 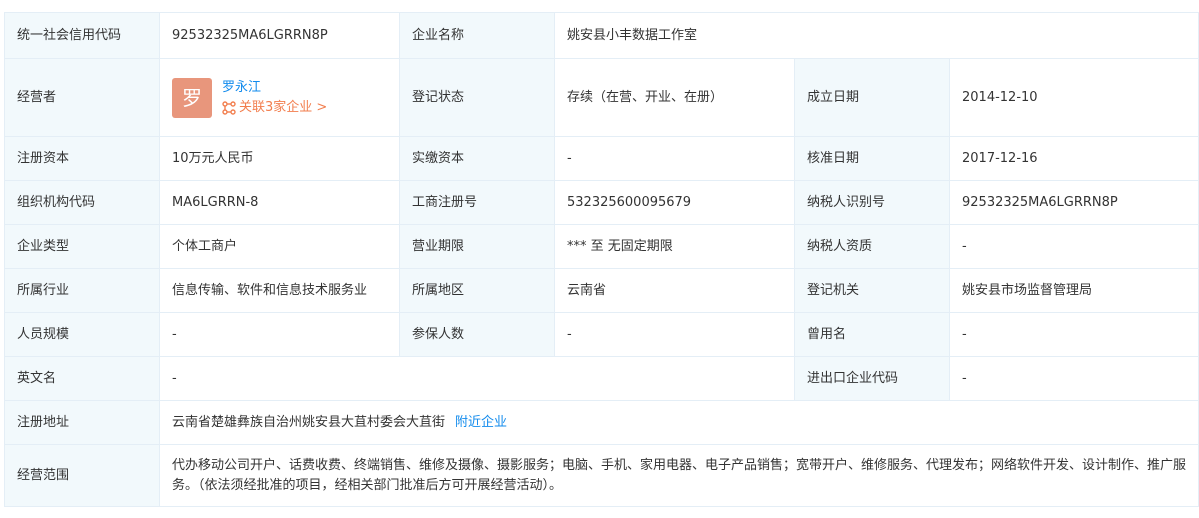 I want to click on table-row: 人员规模 - 参保人数 - 曾用名 -, so click(x=601, y=334).